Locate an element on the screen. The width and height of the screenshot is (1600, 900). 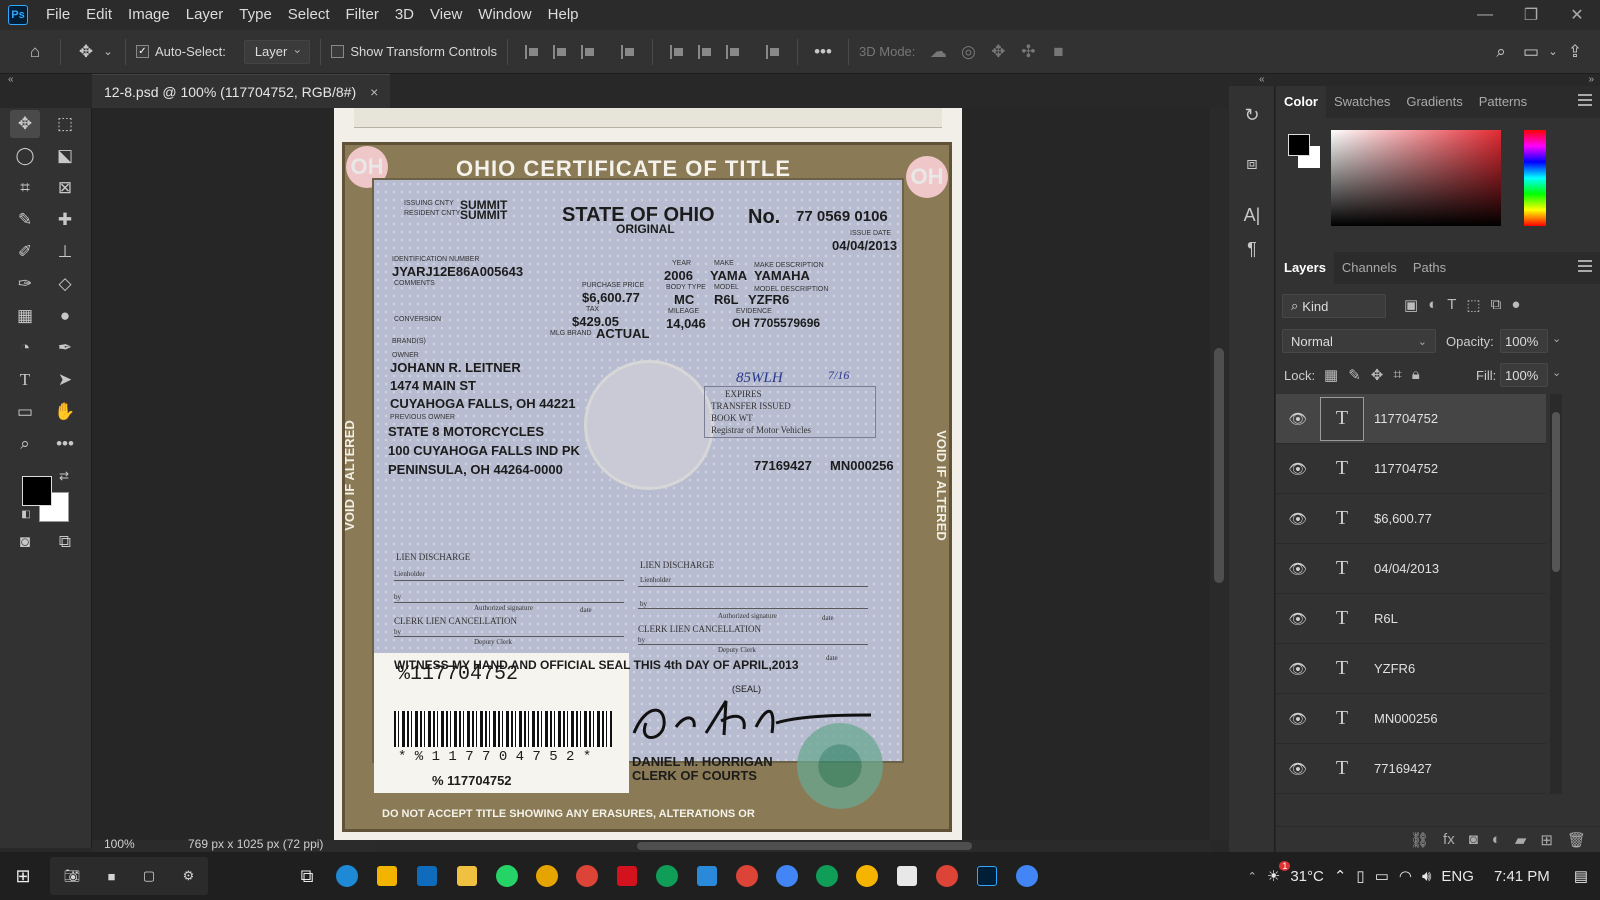
align-top-icon is located at coordinates (677, 52).